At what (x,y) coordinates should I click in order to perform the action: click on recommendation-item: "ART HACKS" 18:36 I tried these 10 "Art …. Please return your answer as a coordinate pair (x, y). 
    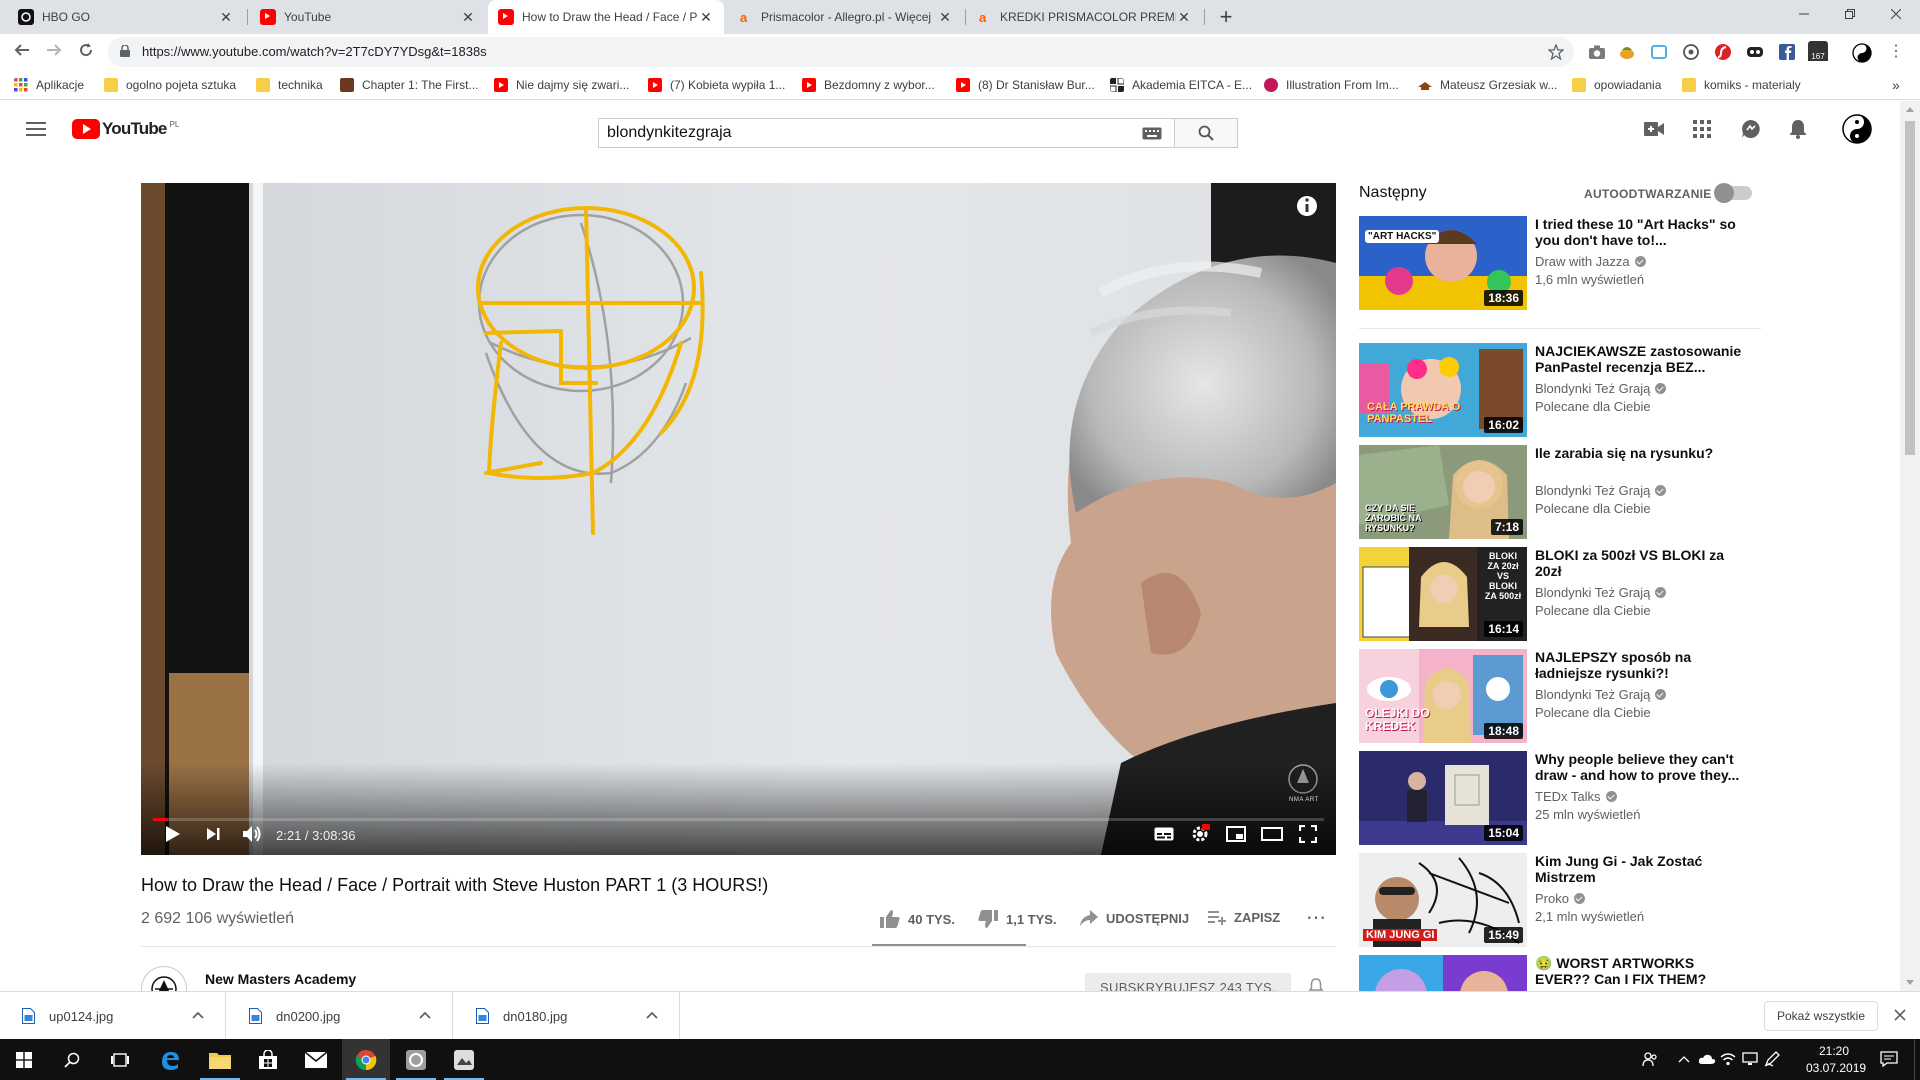
    Looking at the image, I should click on (1559, 264).